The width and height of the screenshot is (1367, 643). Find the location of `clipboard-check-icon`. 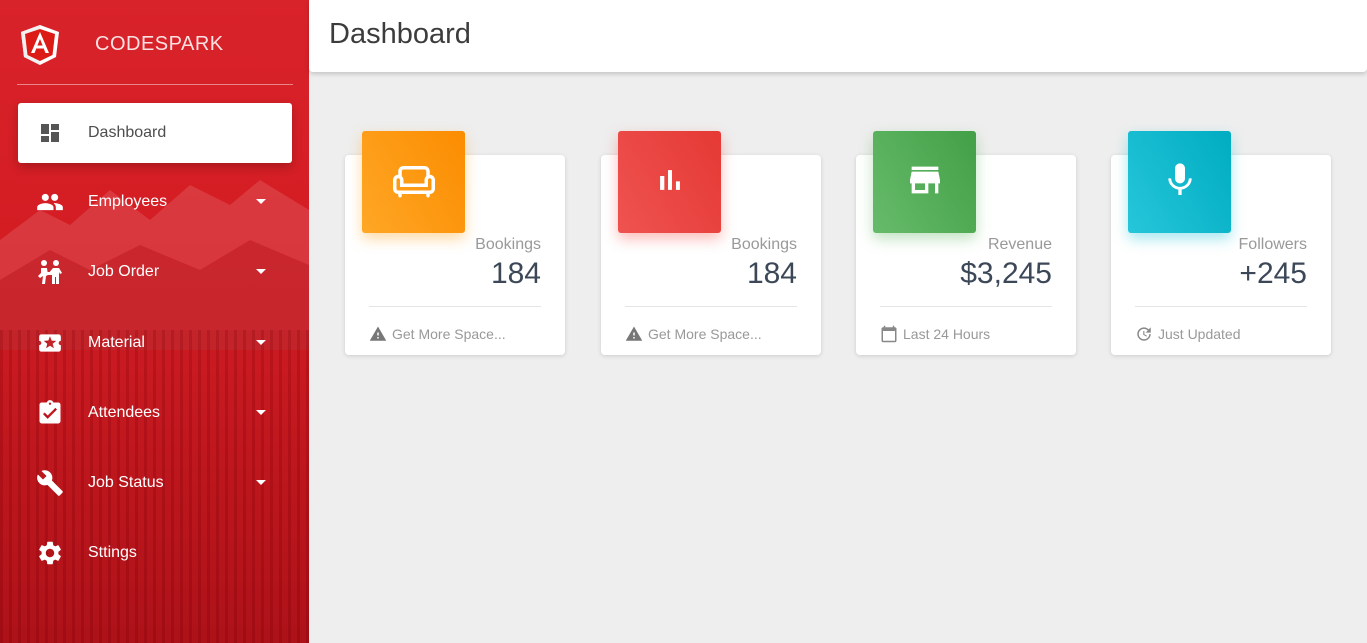

clipboard-check-icon is located at coordinates (50, 413).